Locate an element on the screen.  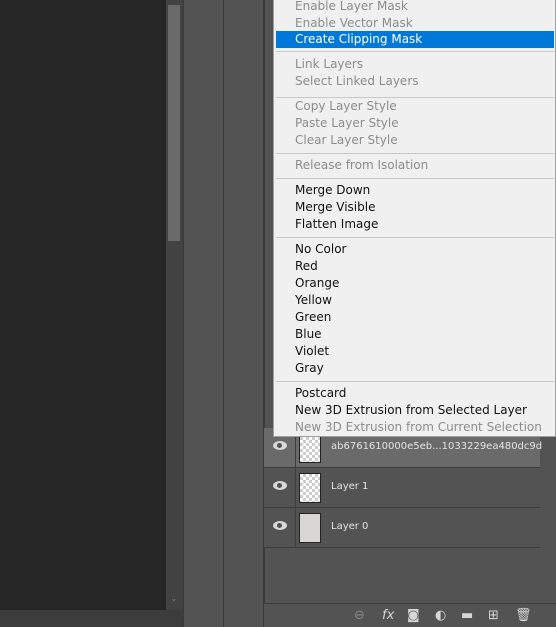
layer-row: Layer 0 is located at coordinates (402, 528).